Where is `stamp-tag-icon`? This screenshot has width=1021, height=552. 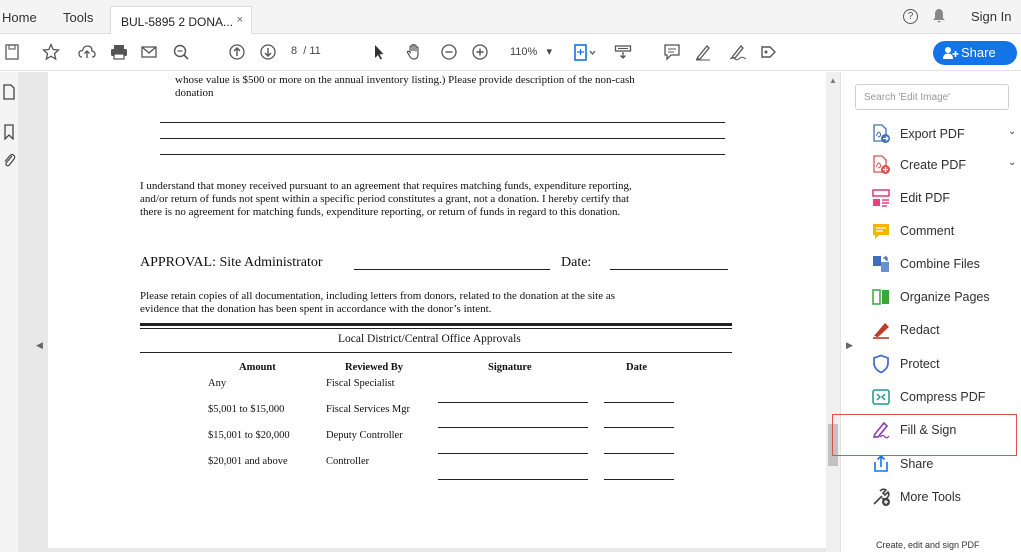
stamp-tag-icon is located at coordinates (769, 53).